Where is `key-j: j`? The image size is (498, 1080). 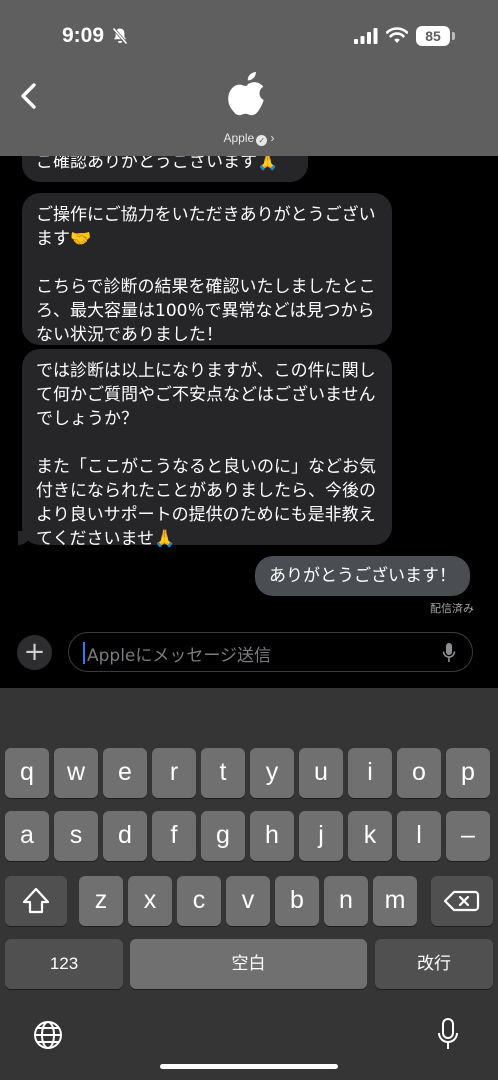 key-j: j is located at coordinates (321, 836).